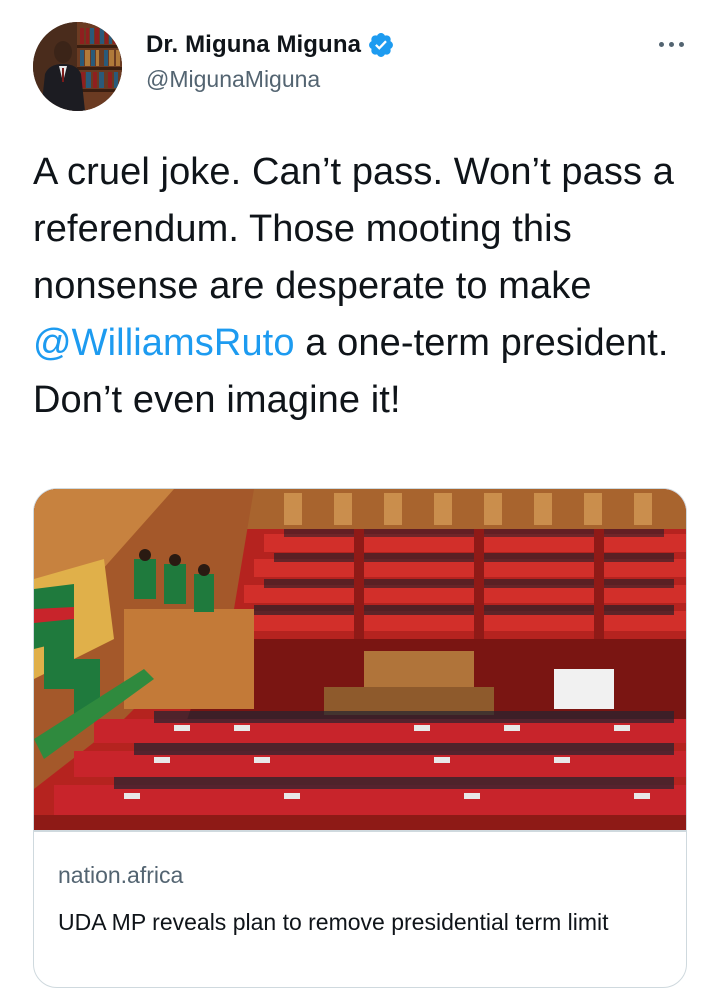 This screenshot has width=720, height=993. Describe the element at coordinates (121, 875) in the screenshot. I see `card-domain: nation.africa` at that location.